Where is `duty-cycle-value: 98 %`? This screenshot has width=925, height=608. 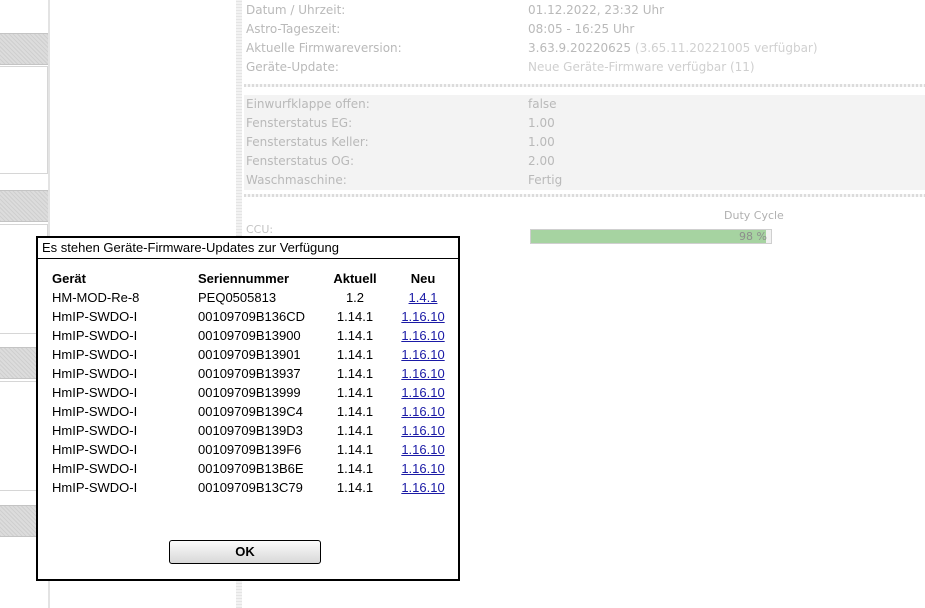 duty-cycle-value: 98 % is located at coordinates (753, 236).